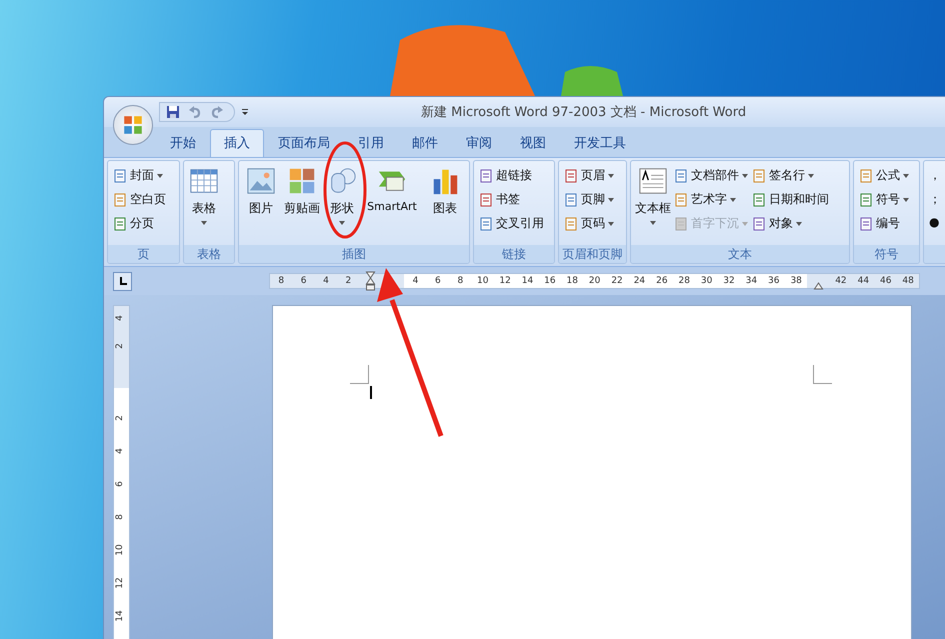 This screenshot has height=639, width=945. Describe the element at coordinates (261, 204) in the screenshot. I see `ribbon-large-button: 图片` at that location.